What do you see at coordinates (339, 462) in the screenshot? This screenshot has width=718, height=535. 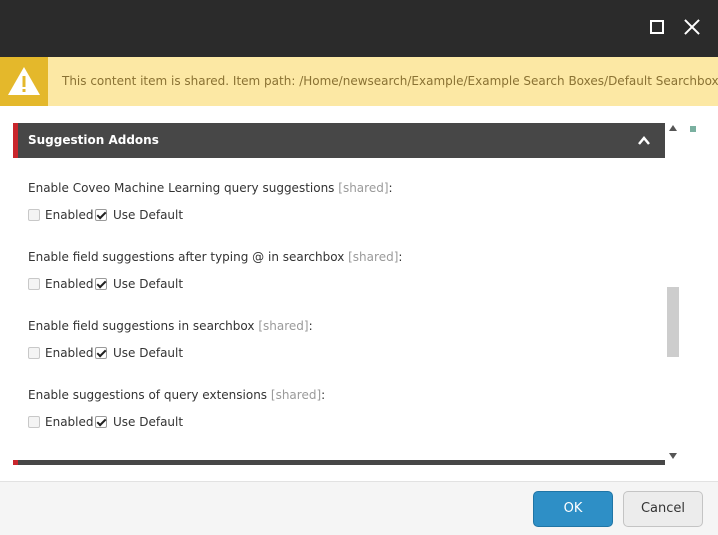 I see `next-section-header` at bounding box center [339, 462].